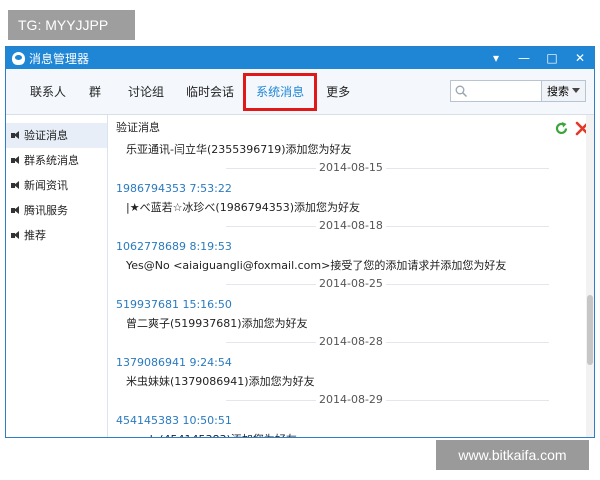 Image resolution: width=600 pixels, height=480 pixels. What do you see at coordinates (146, 92) in the screenshot?
I see `tab-discussion-groups: 讨论组` at bounding box center [146, 92].